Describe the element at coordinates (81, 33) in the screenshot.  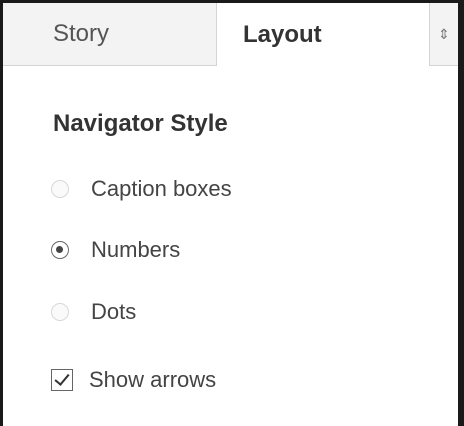
I see `tab-story-label: Story` at that location.